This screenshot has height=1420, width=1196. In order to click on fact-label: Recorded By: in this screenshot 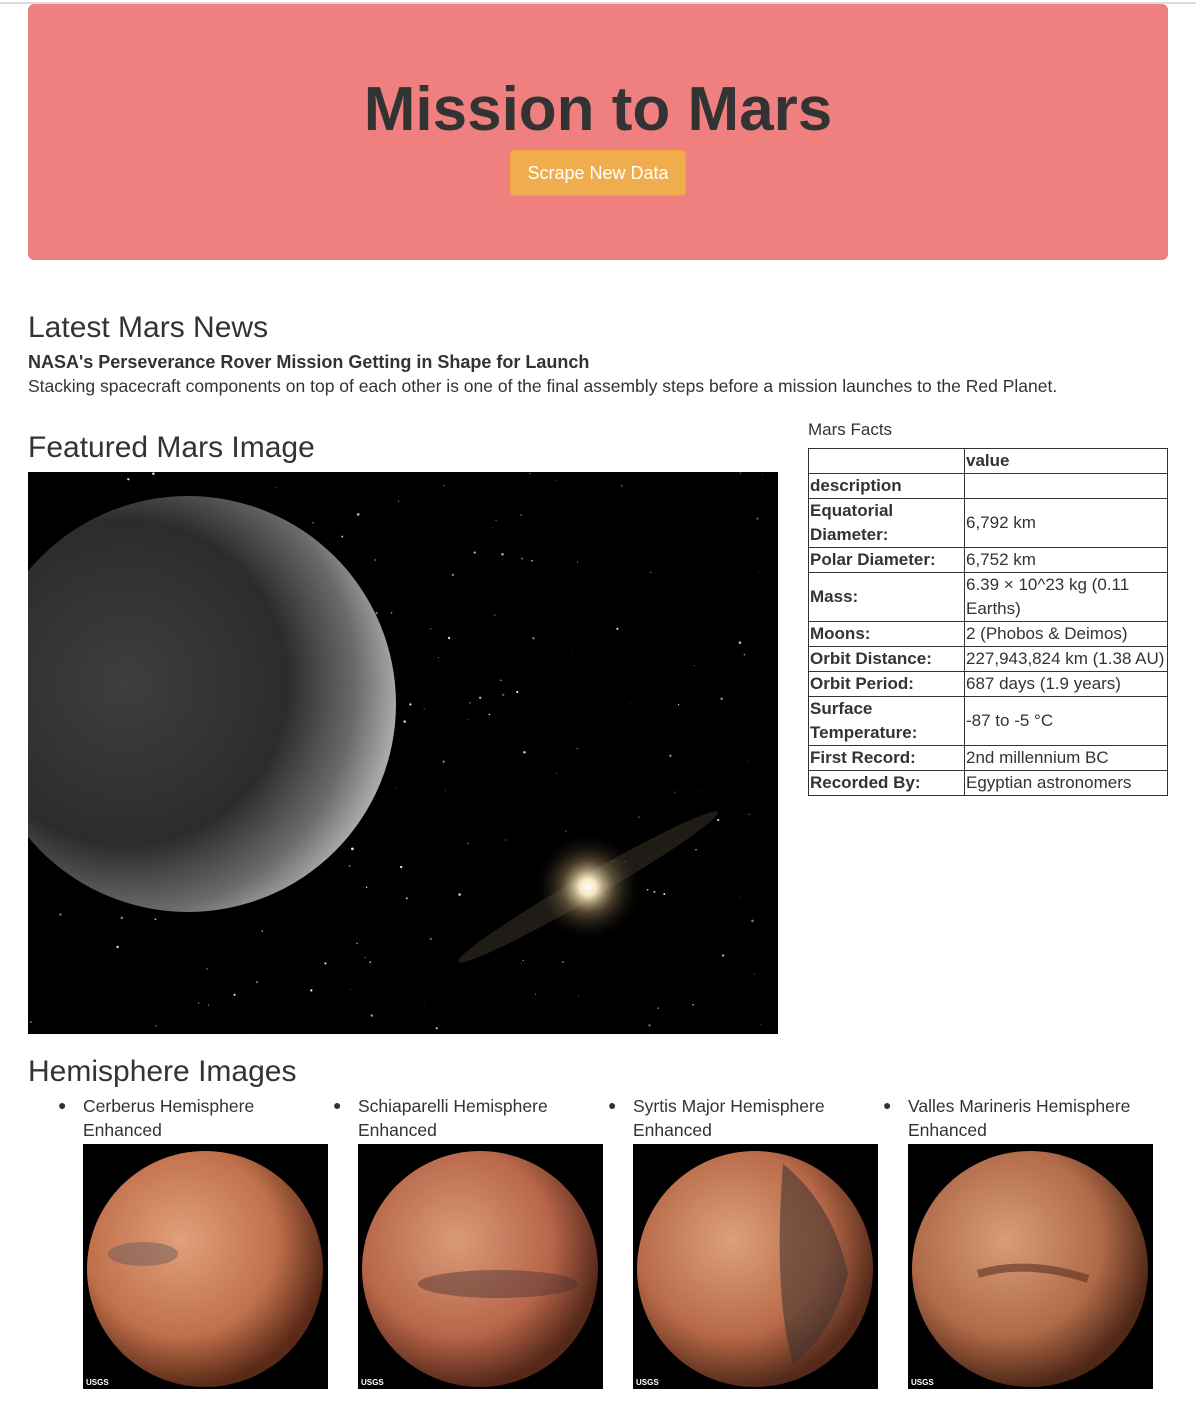, I will do `click(886, 783)`.